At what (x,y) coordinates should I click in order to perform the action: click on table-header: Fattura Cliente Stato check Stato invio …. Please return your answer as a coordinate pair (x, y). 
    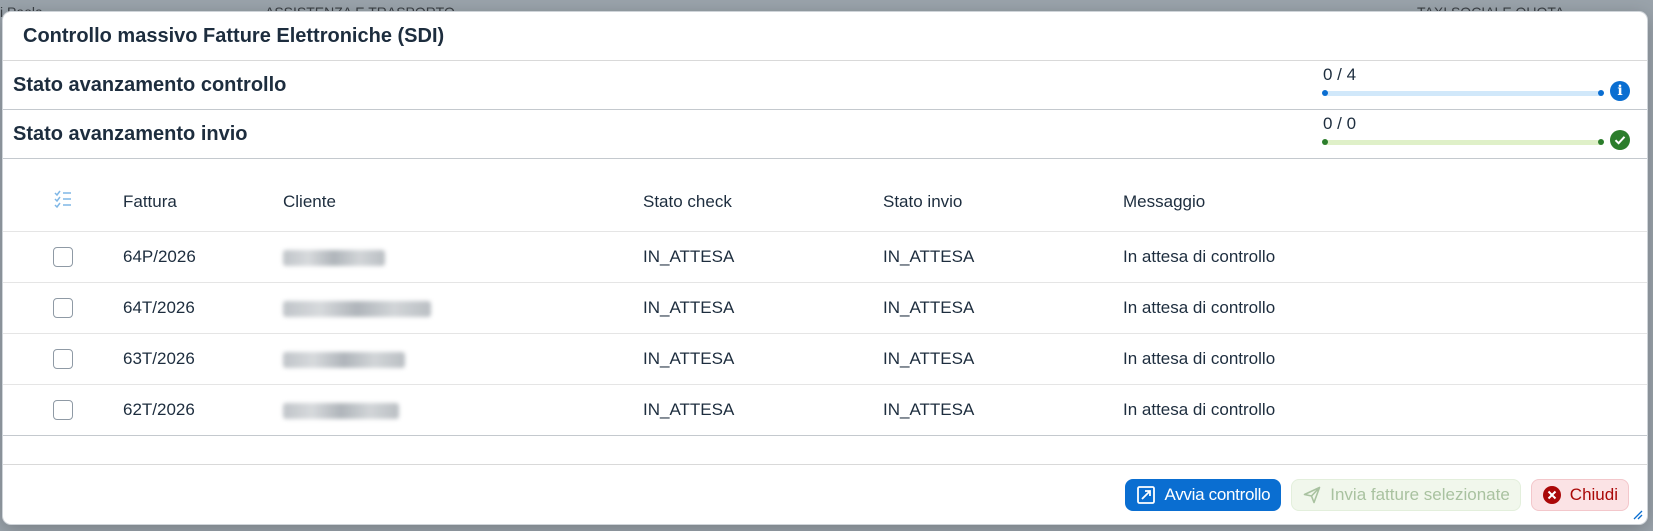
    Looking at the image, I should click on (825, 202).